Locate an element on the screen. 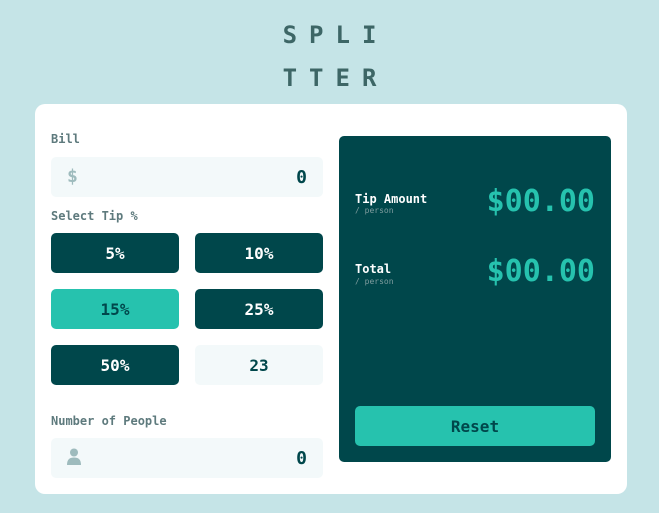  tip-button-50: 50% is located at coordinates (115, 365).